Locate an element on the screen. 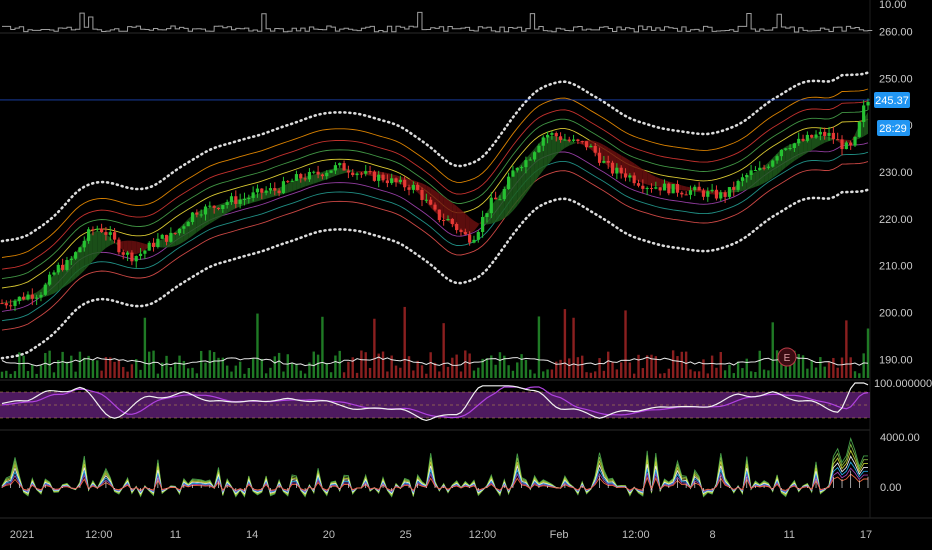 This screenshot has width=932, height=550. price-tick-label: 230.00 is located at coordinates (896, 173).